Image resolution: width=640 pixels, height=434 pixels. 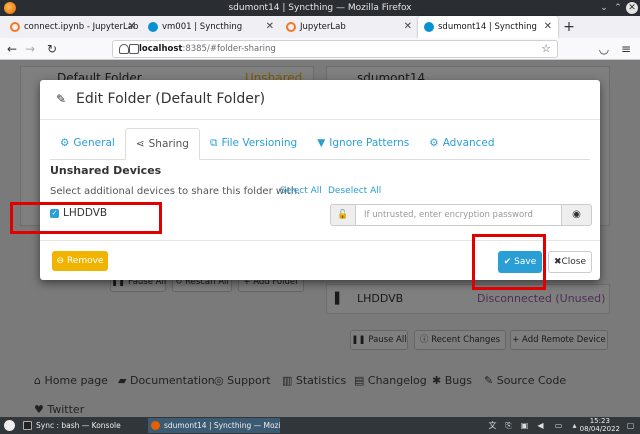 I want to click on tab-label: vm001 | Syncthing, so click(x=202, y=27).